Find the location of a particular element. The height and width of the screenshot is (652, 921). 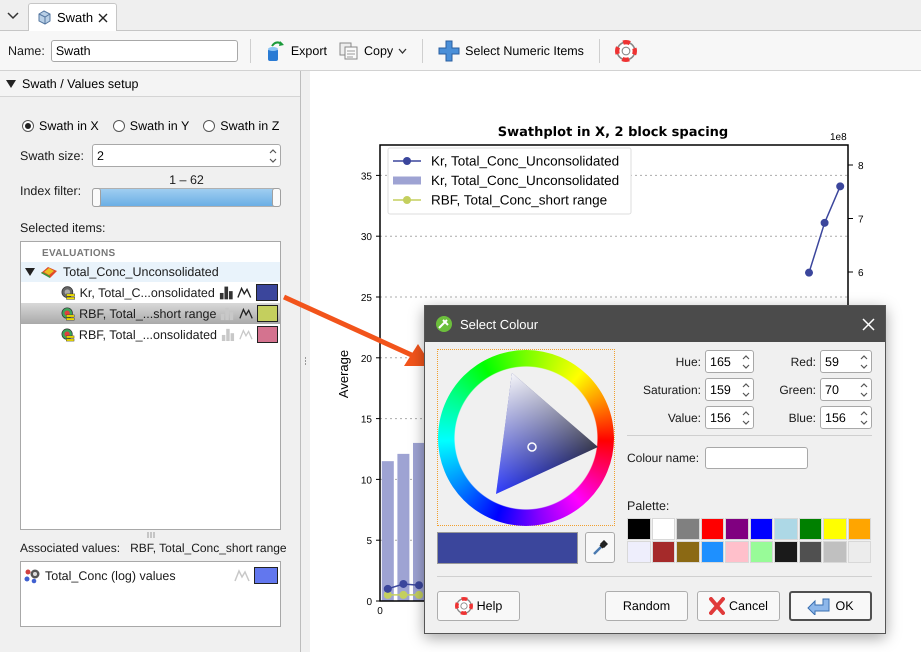

export-button: Export is located at coordinates (296, 51).